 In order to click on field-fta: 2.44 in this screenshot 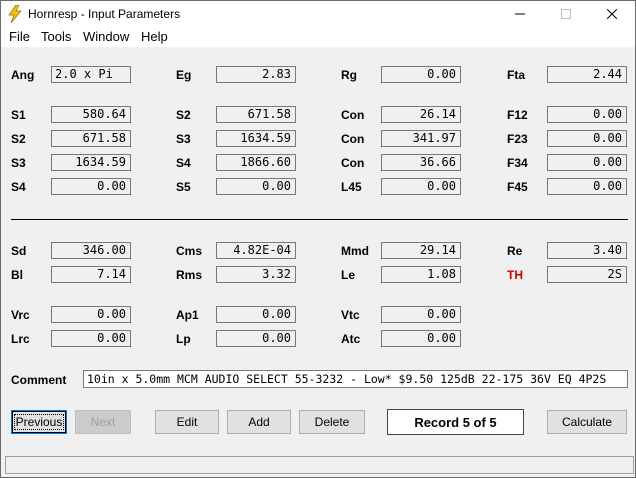, I will do `click(587, 74)`.